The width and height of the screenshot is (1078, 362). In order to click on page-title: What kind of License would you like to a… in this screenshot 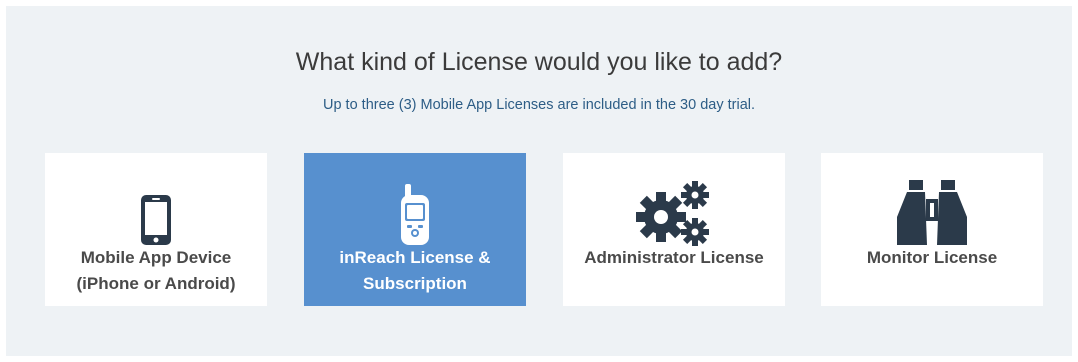, I will do `click(539, 62)`.